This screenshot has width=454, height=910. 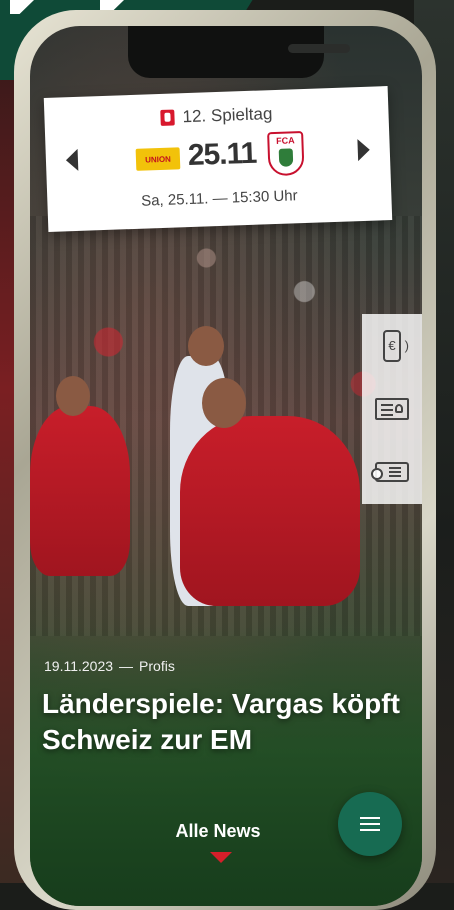 I want to click on home-team-logo: UNION, so click(x=158, y=159).